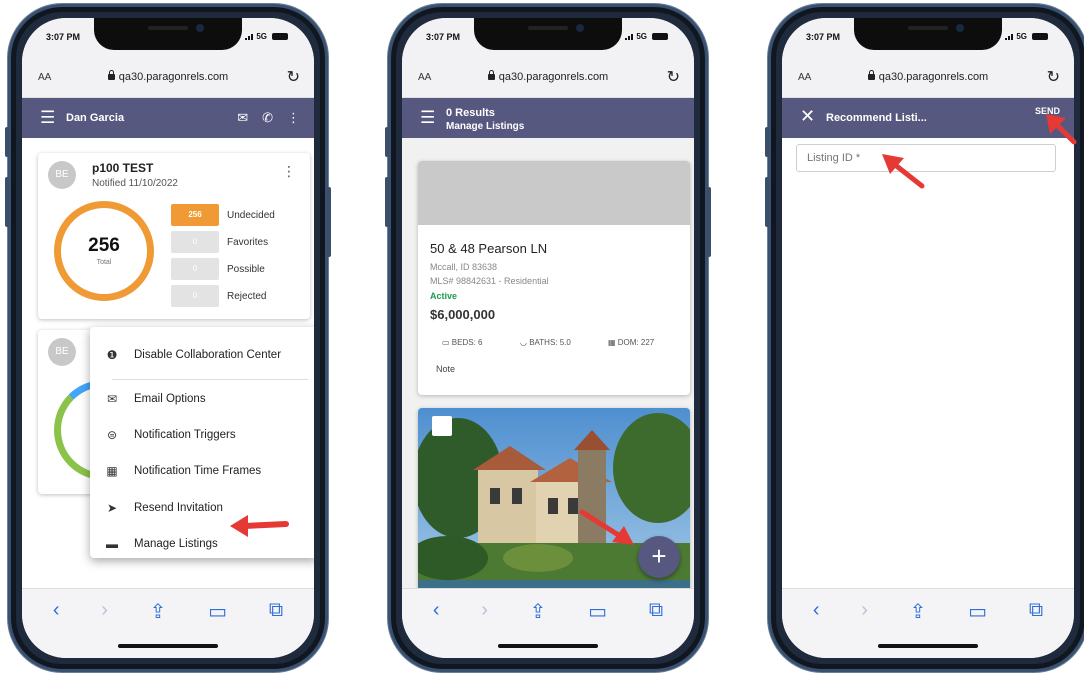  Describe the element at coordinates (219, 242) in the screenshot. I see `stat-favorites: 0 Favorites` at that location.